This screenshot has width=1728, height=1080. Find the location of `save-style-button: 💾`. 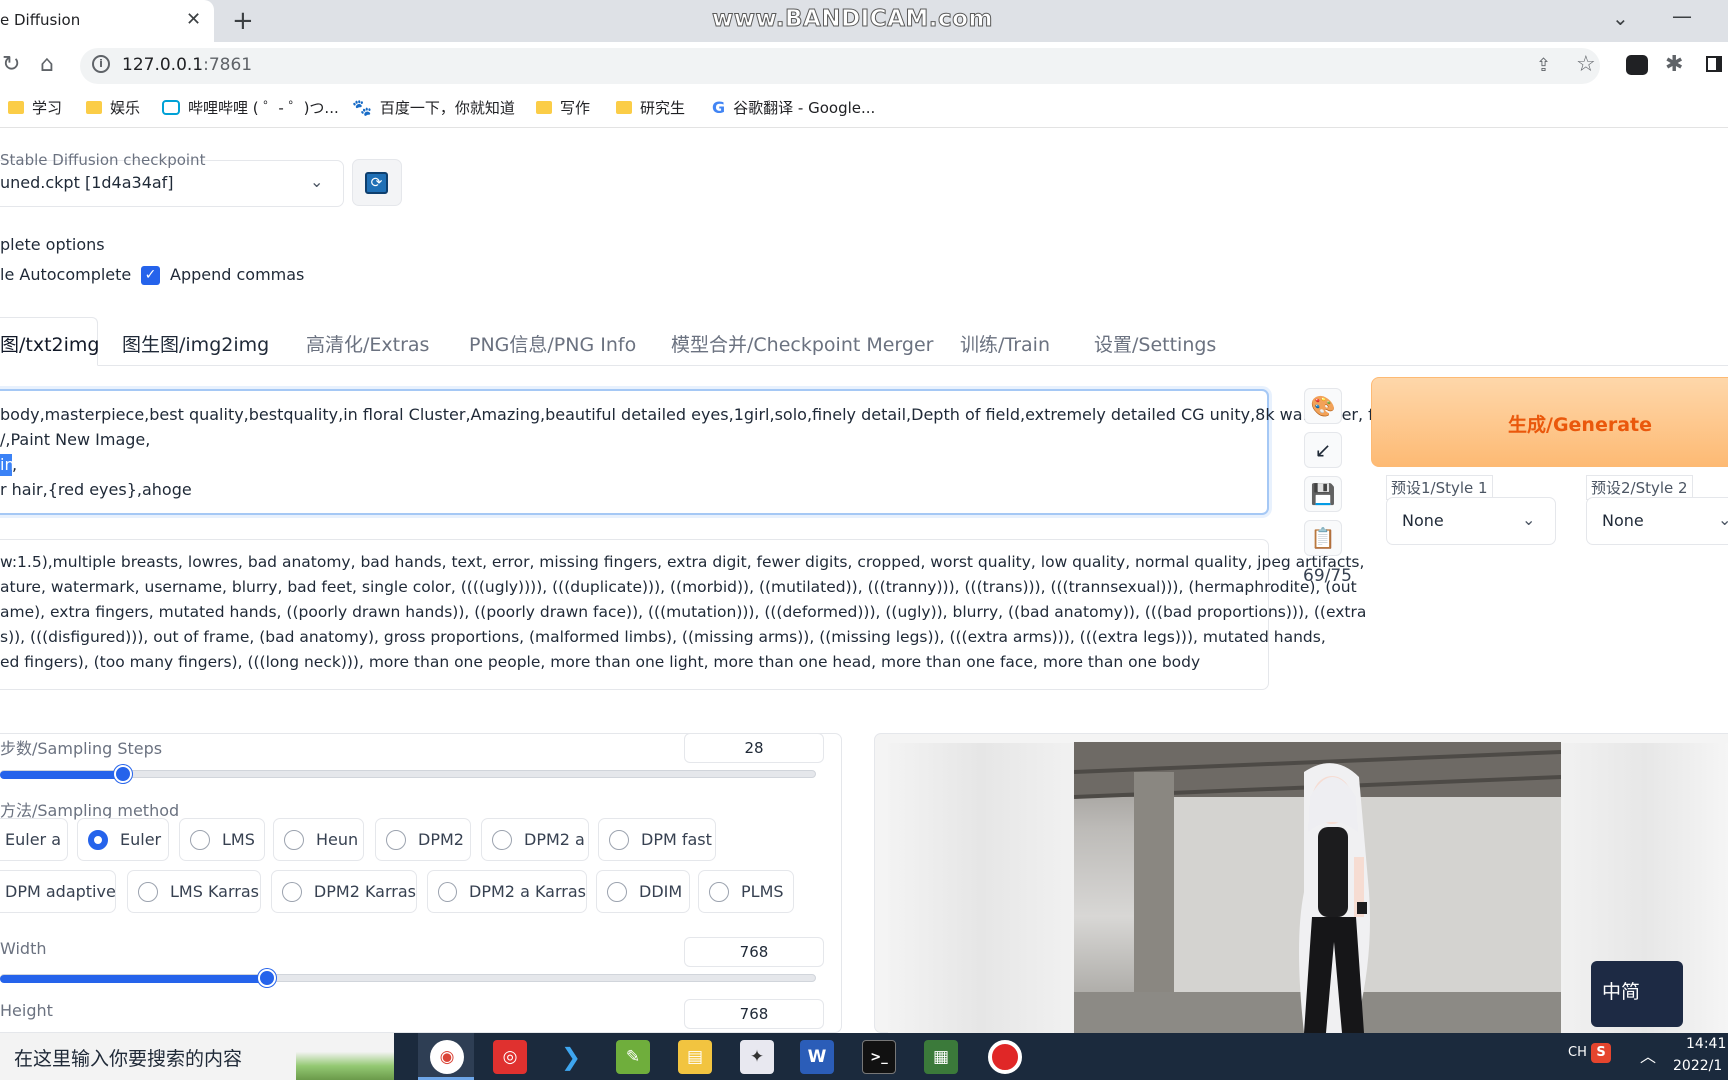

save-style-button: 💾 is located at coordinates (1323, 494).